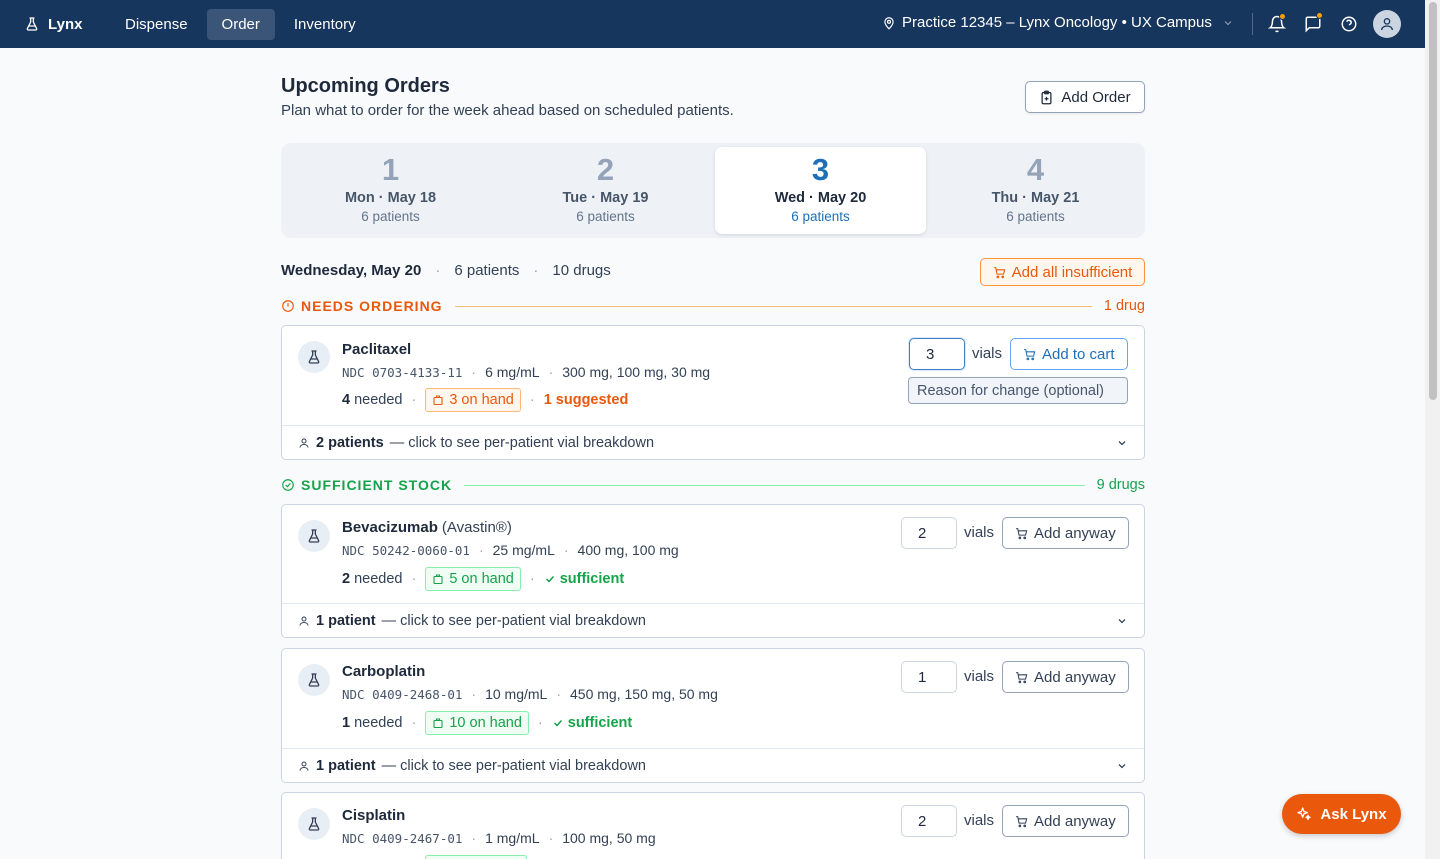 The height and width of the screenshot is (859, 1440). Describe the element at coordinates (1062, 272) in the screenshot. I see `add-all-insufficient-button: Add all insufficient` at that location.